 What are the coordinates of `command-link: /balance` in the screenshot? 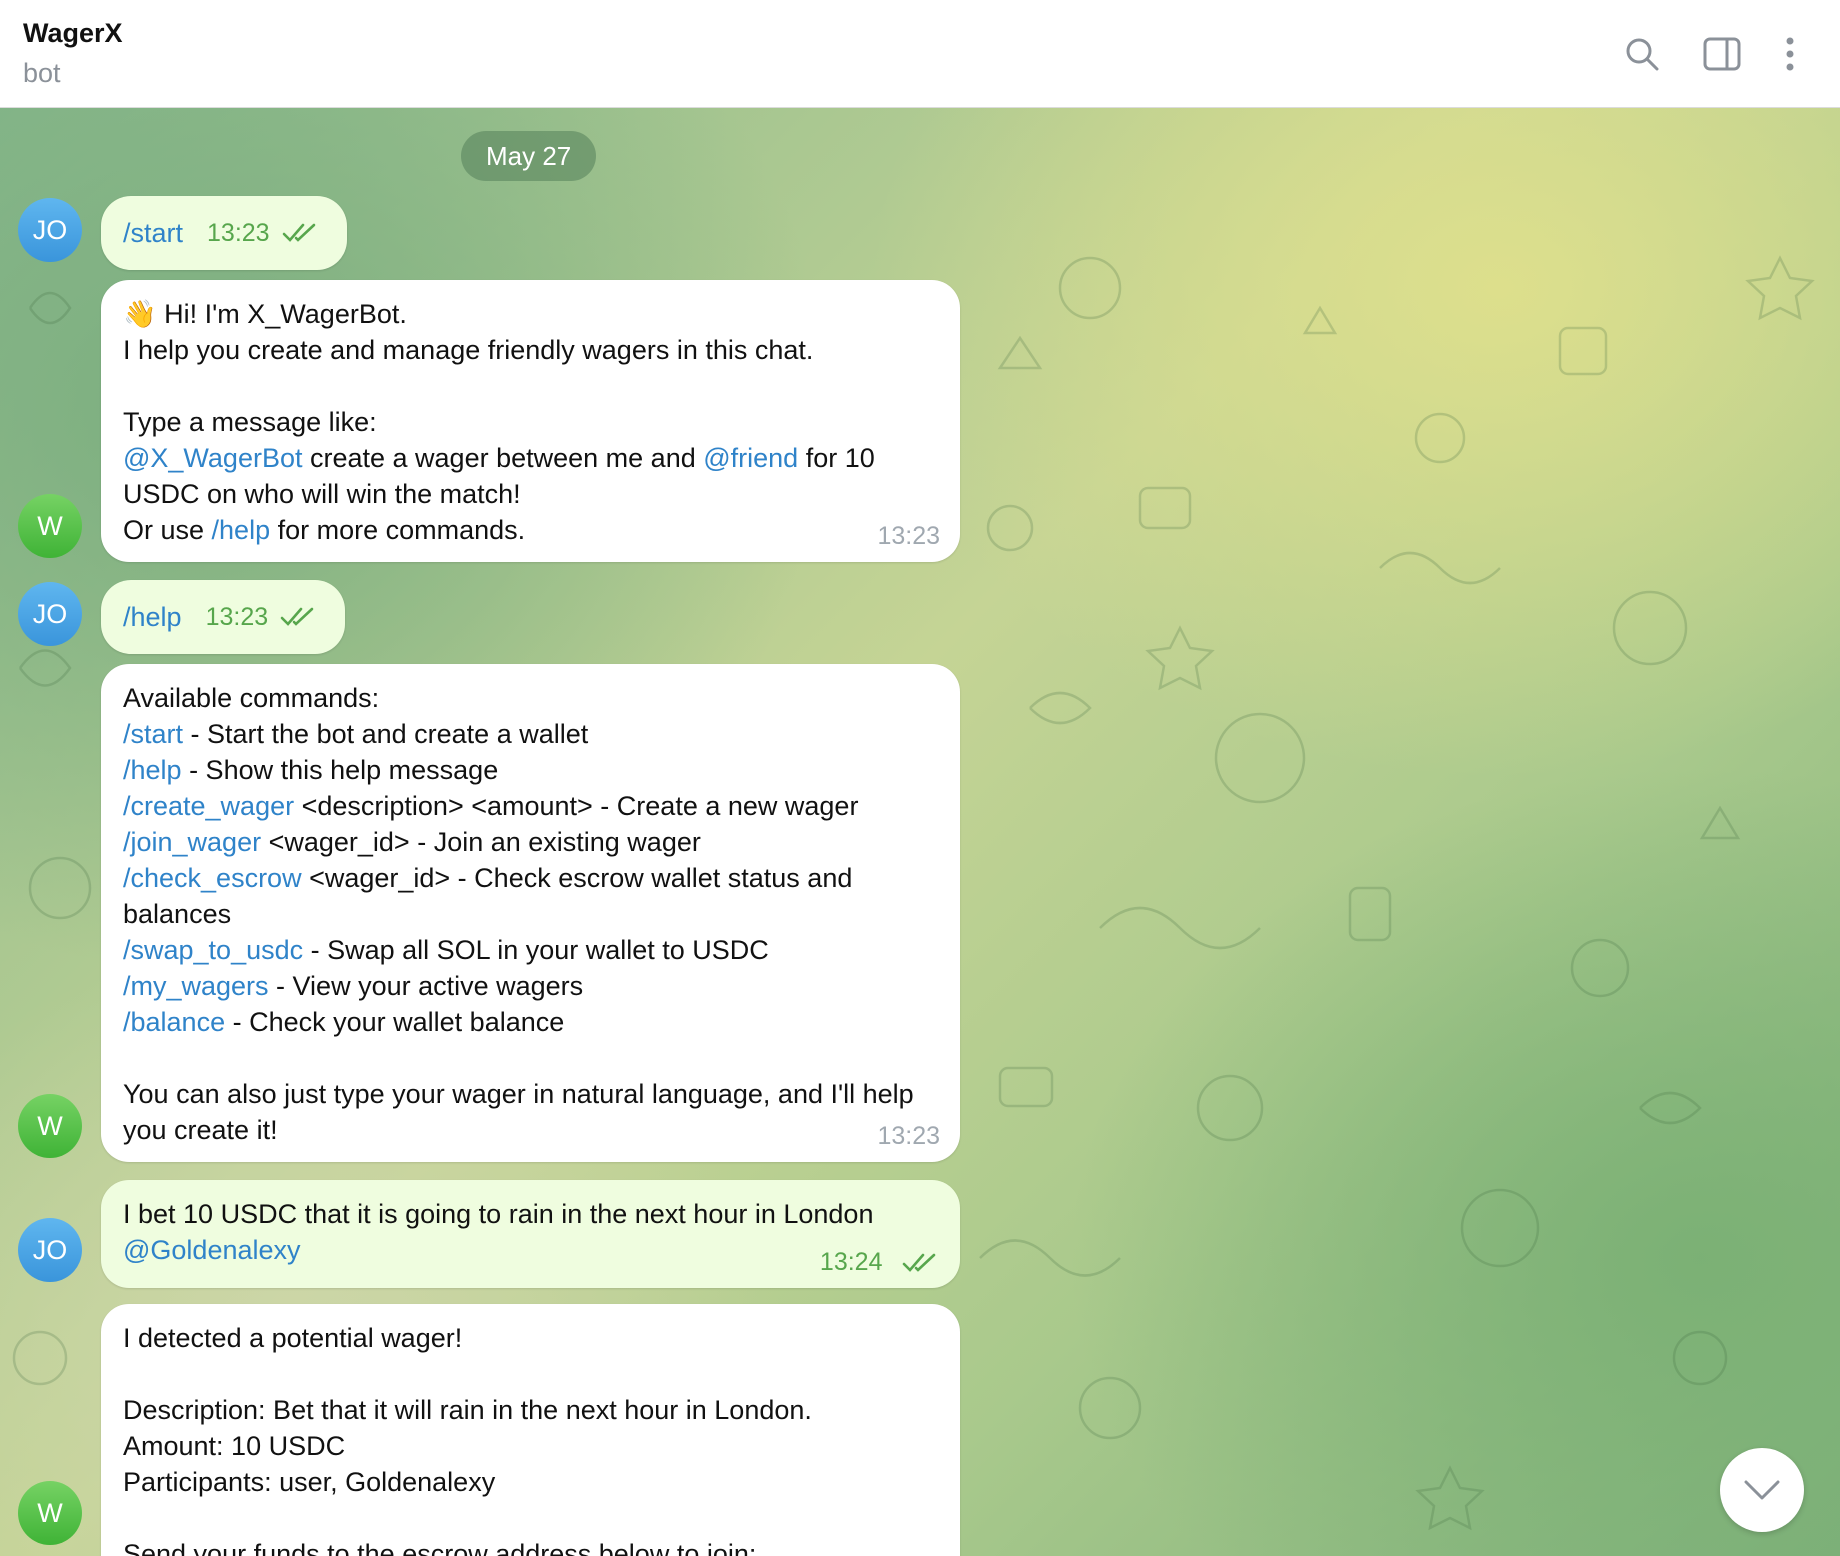 It's located at (174, 1022).